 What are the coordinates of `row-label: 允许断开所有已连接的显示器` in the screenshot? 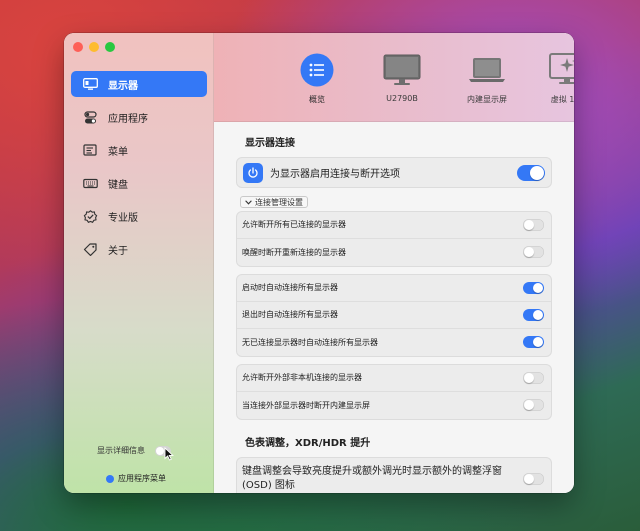 It's located at (294, 224).